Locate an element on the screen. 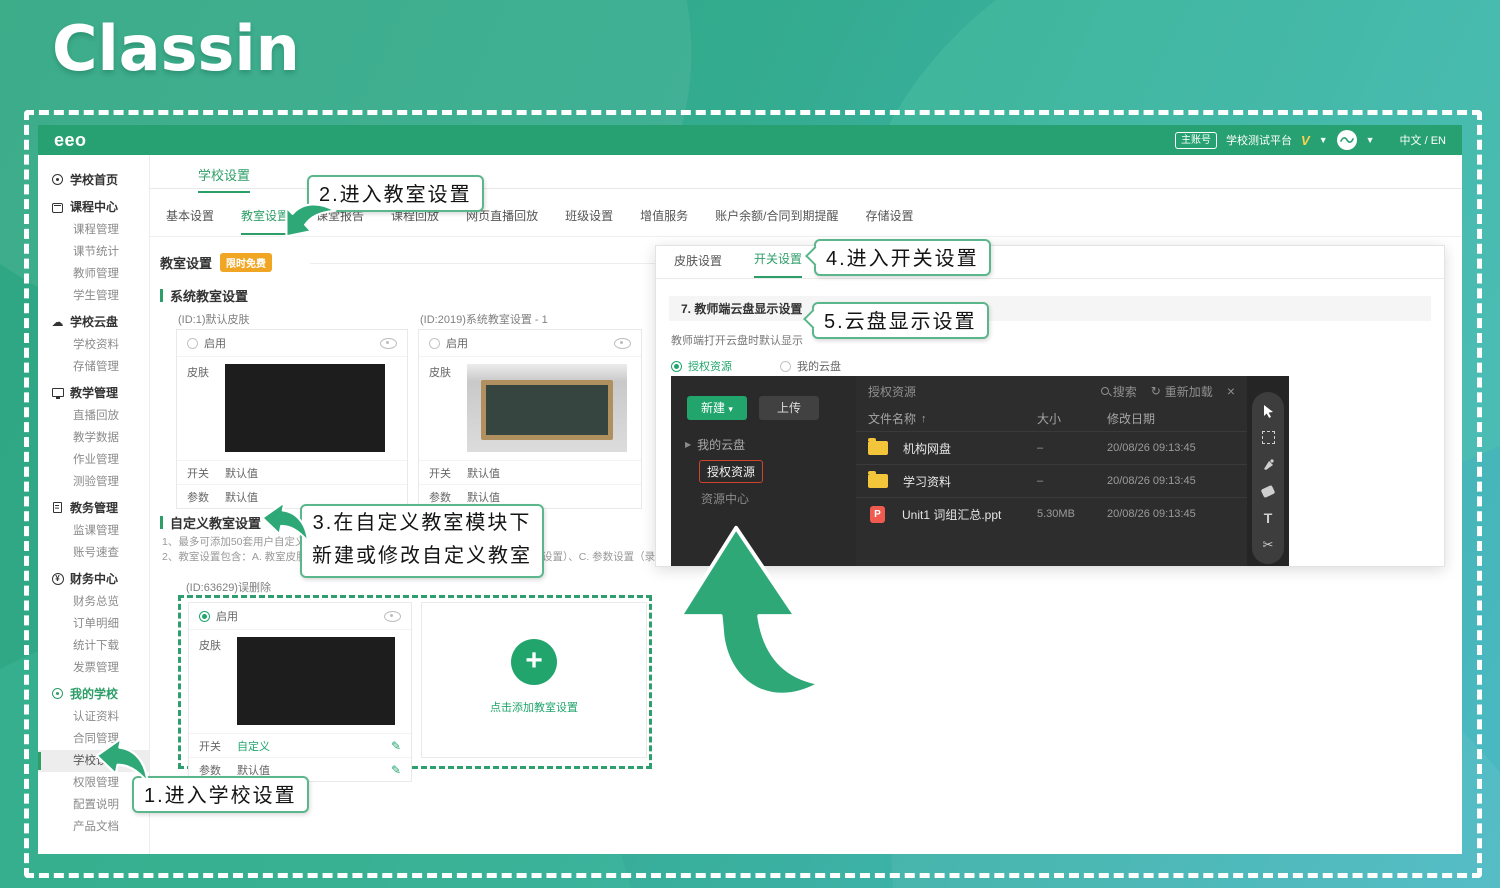 The image size is (1500, 888). skin-row: 皮肤 is located at coordinates (292, 408).